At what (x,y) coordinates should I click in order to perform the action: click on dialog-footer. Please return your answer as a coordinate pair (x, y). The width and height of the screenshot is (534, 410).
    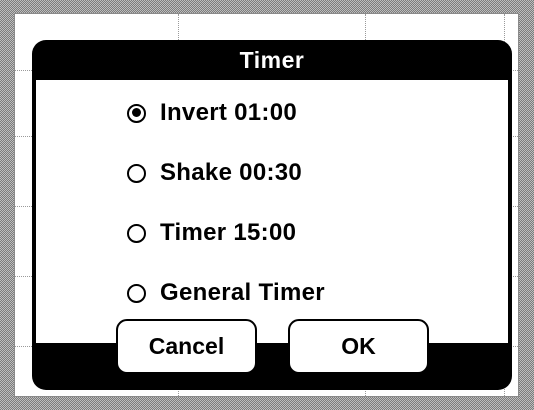
    Looking at the image, I should click on (272, 363).